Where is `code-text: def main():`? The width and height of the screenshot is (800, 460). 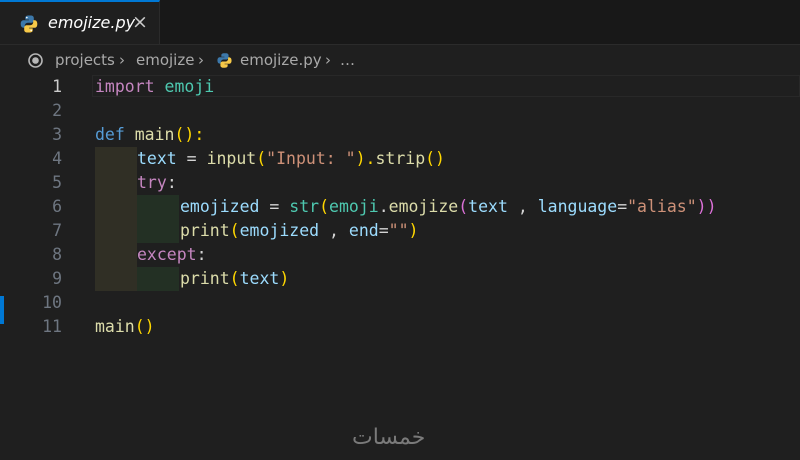
code-text: def main(): is located at coordinates (150, 134).